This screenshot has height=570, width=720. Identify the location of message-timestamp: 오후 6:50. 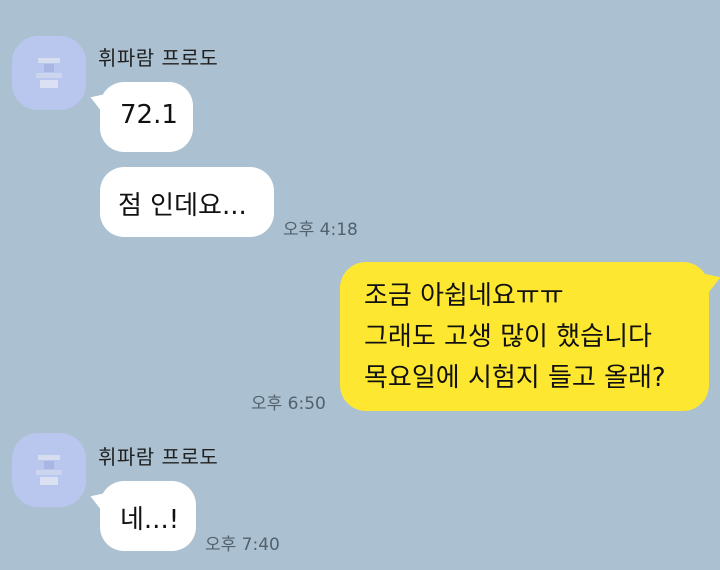
(288, 404).